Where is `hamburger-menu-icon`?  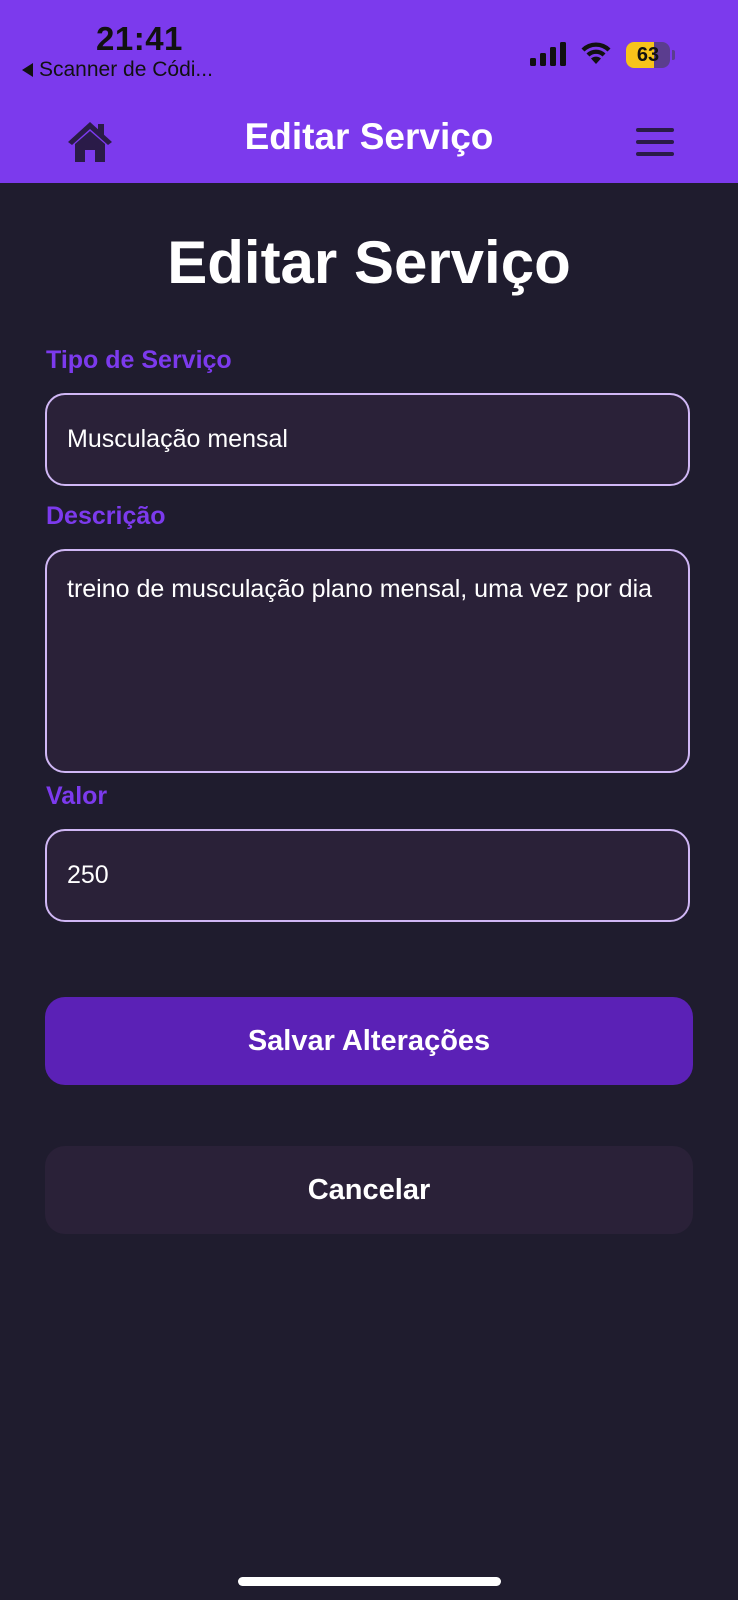
hamburger-menu-icon is located at coordinates (655, 142).